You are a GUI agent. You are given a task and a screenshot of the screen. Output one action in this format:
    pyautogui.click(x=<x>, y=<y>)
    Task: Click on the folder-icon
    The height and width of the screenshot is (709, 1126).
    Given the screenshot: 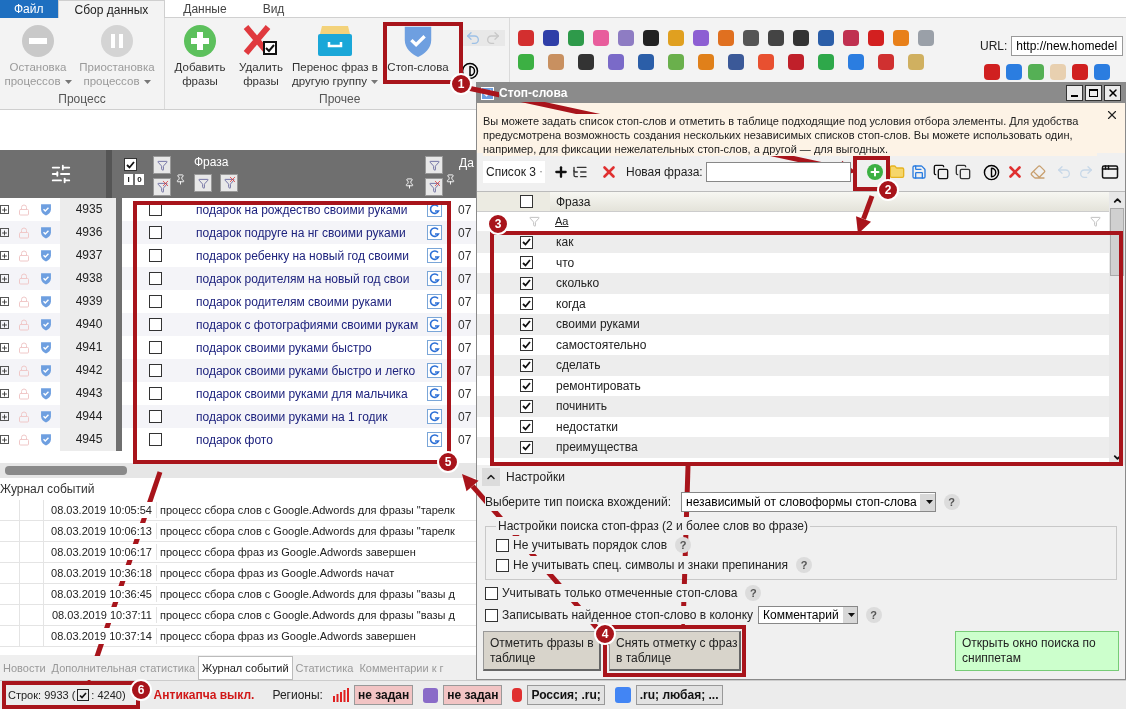 What is the action you would take?
    pyautogui.click(x=897, y=172)
    